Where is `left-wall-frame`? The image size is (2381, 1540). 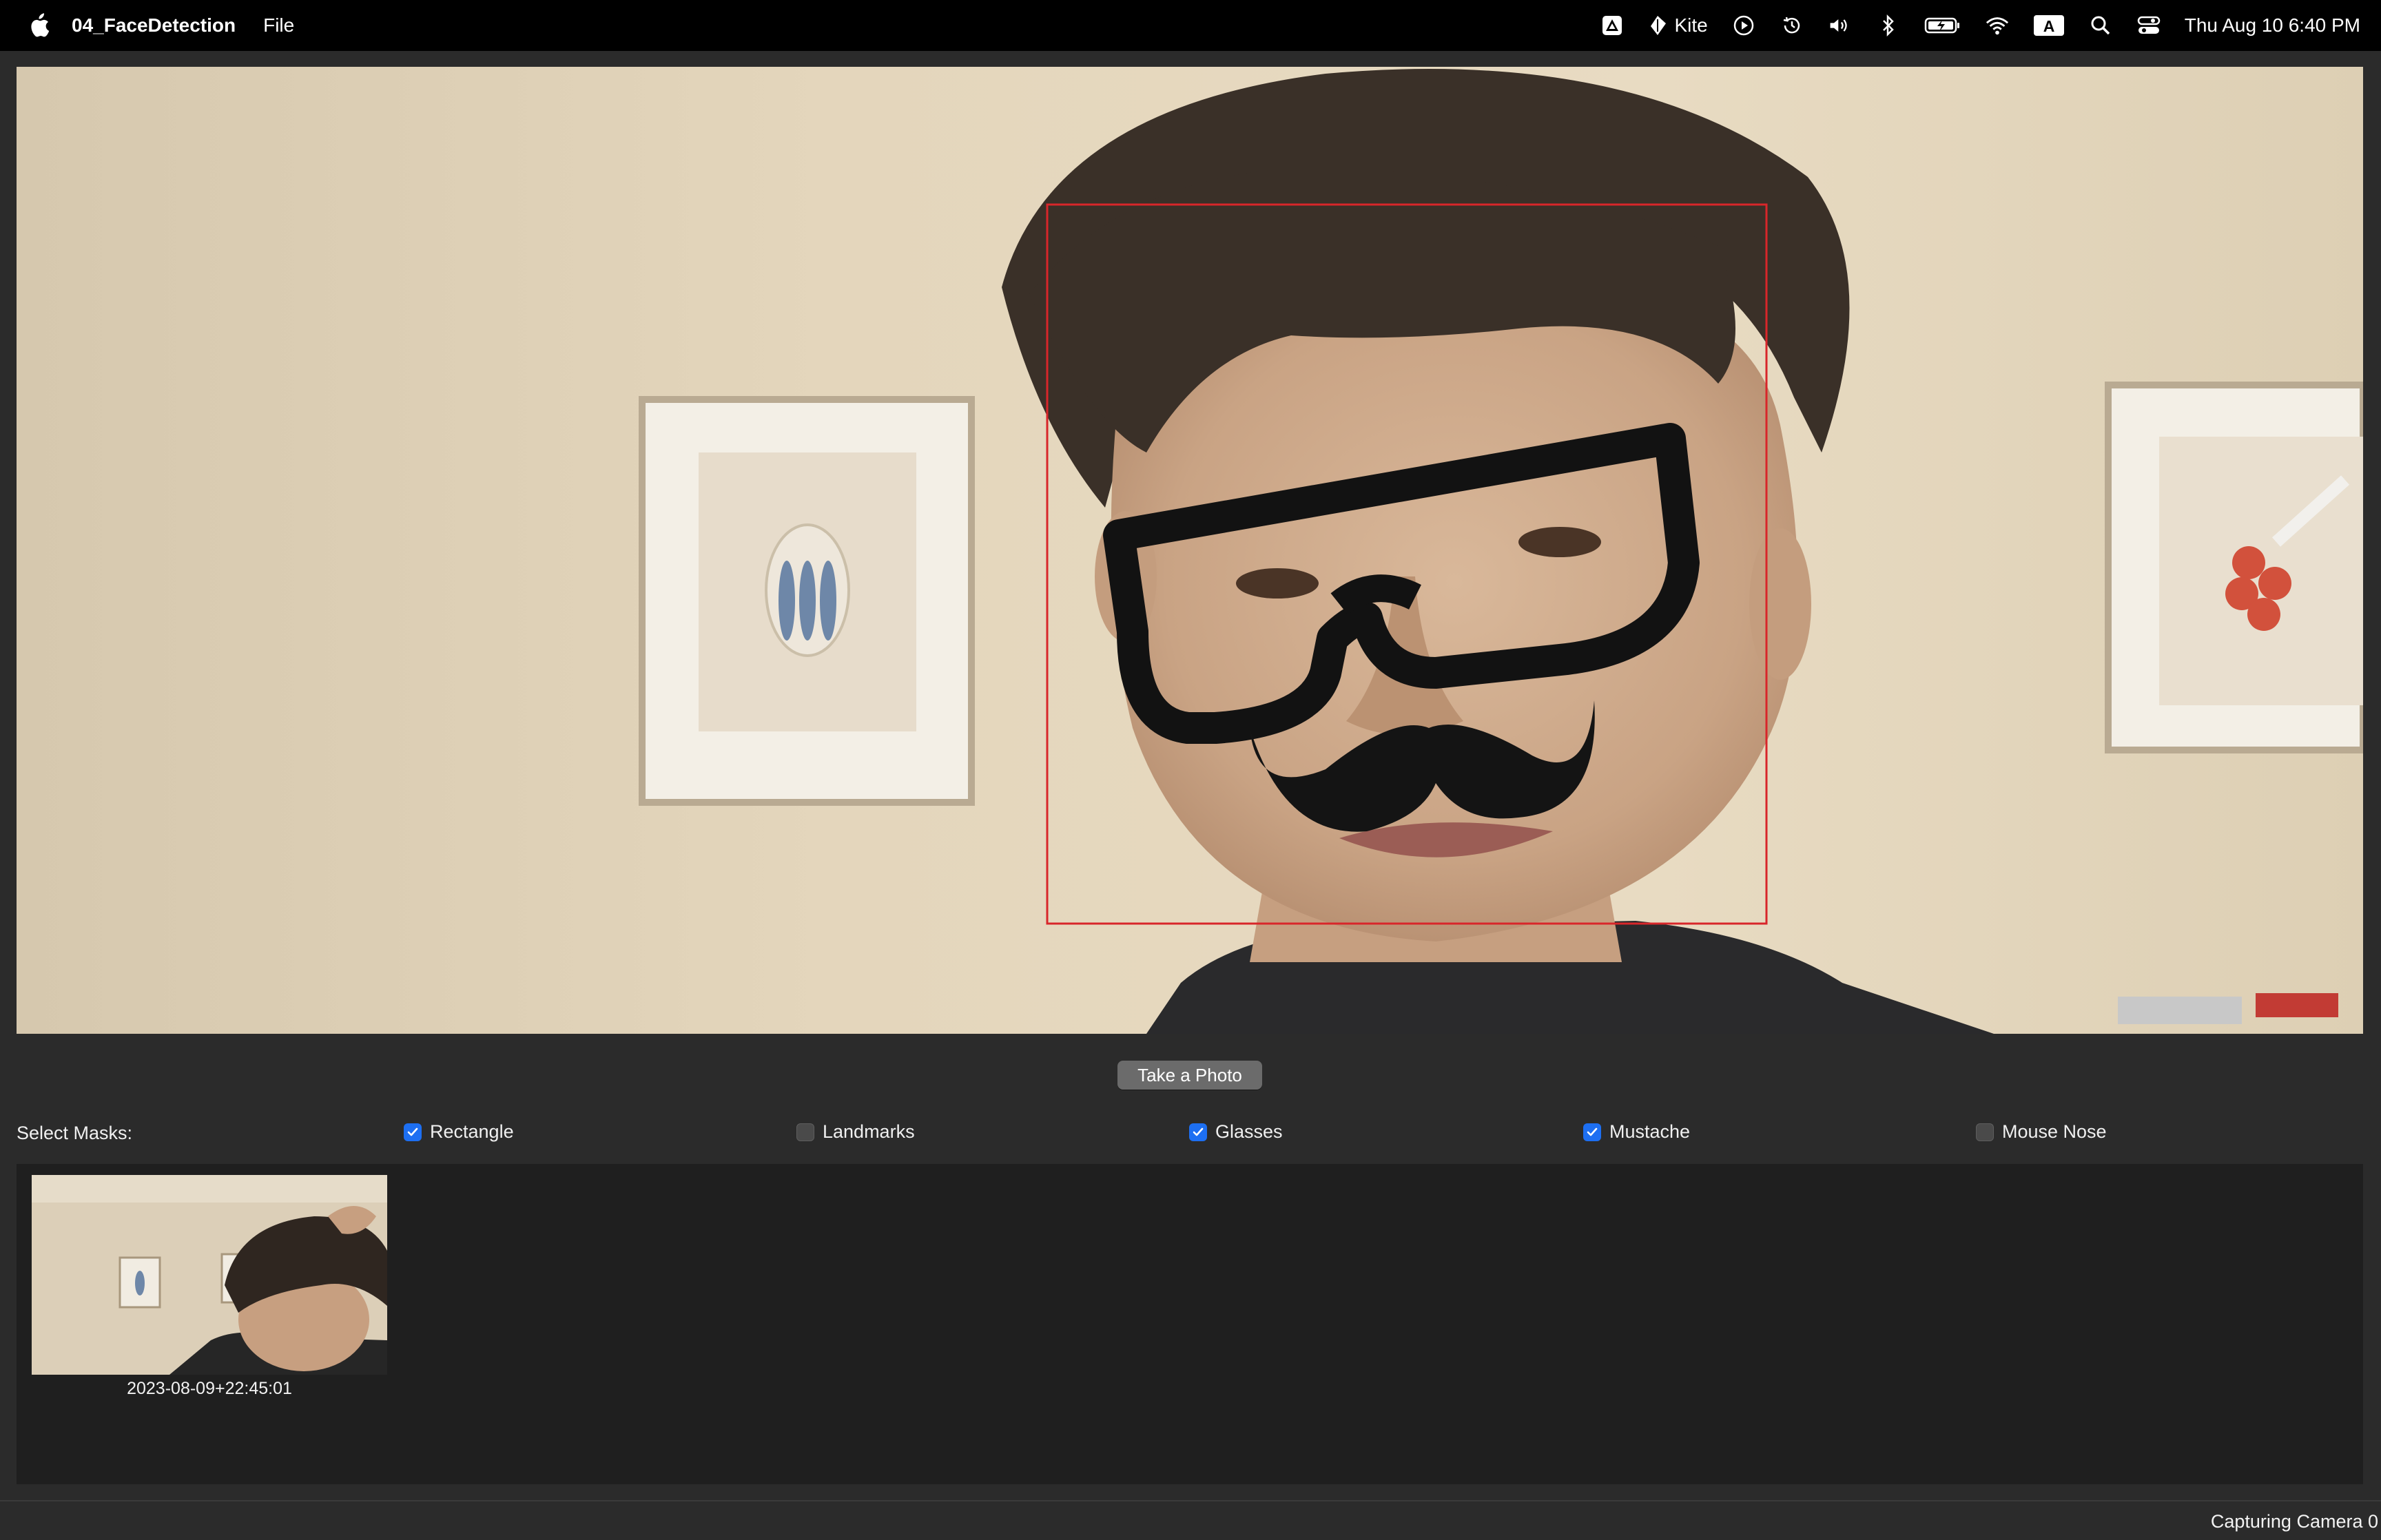
left-wall-frame is located at coordinates (807, 601).